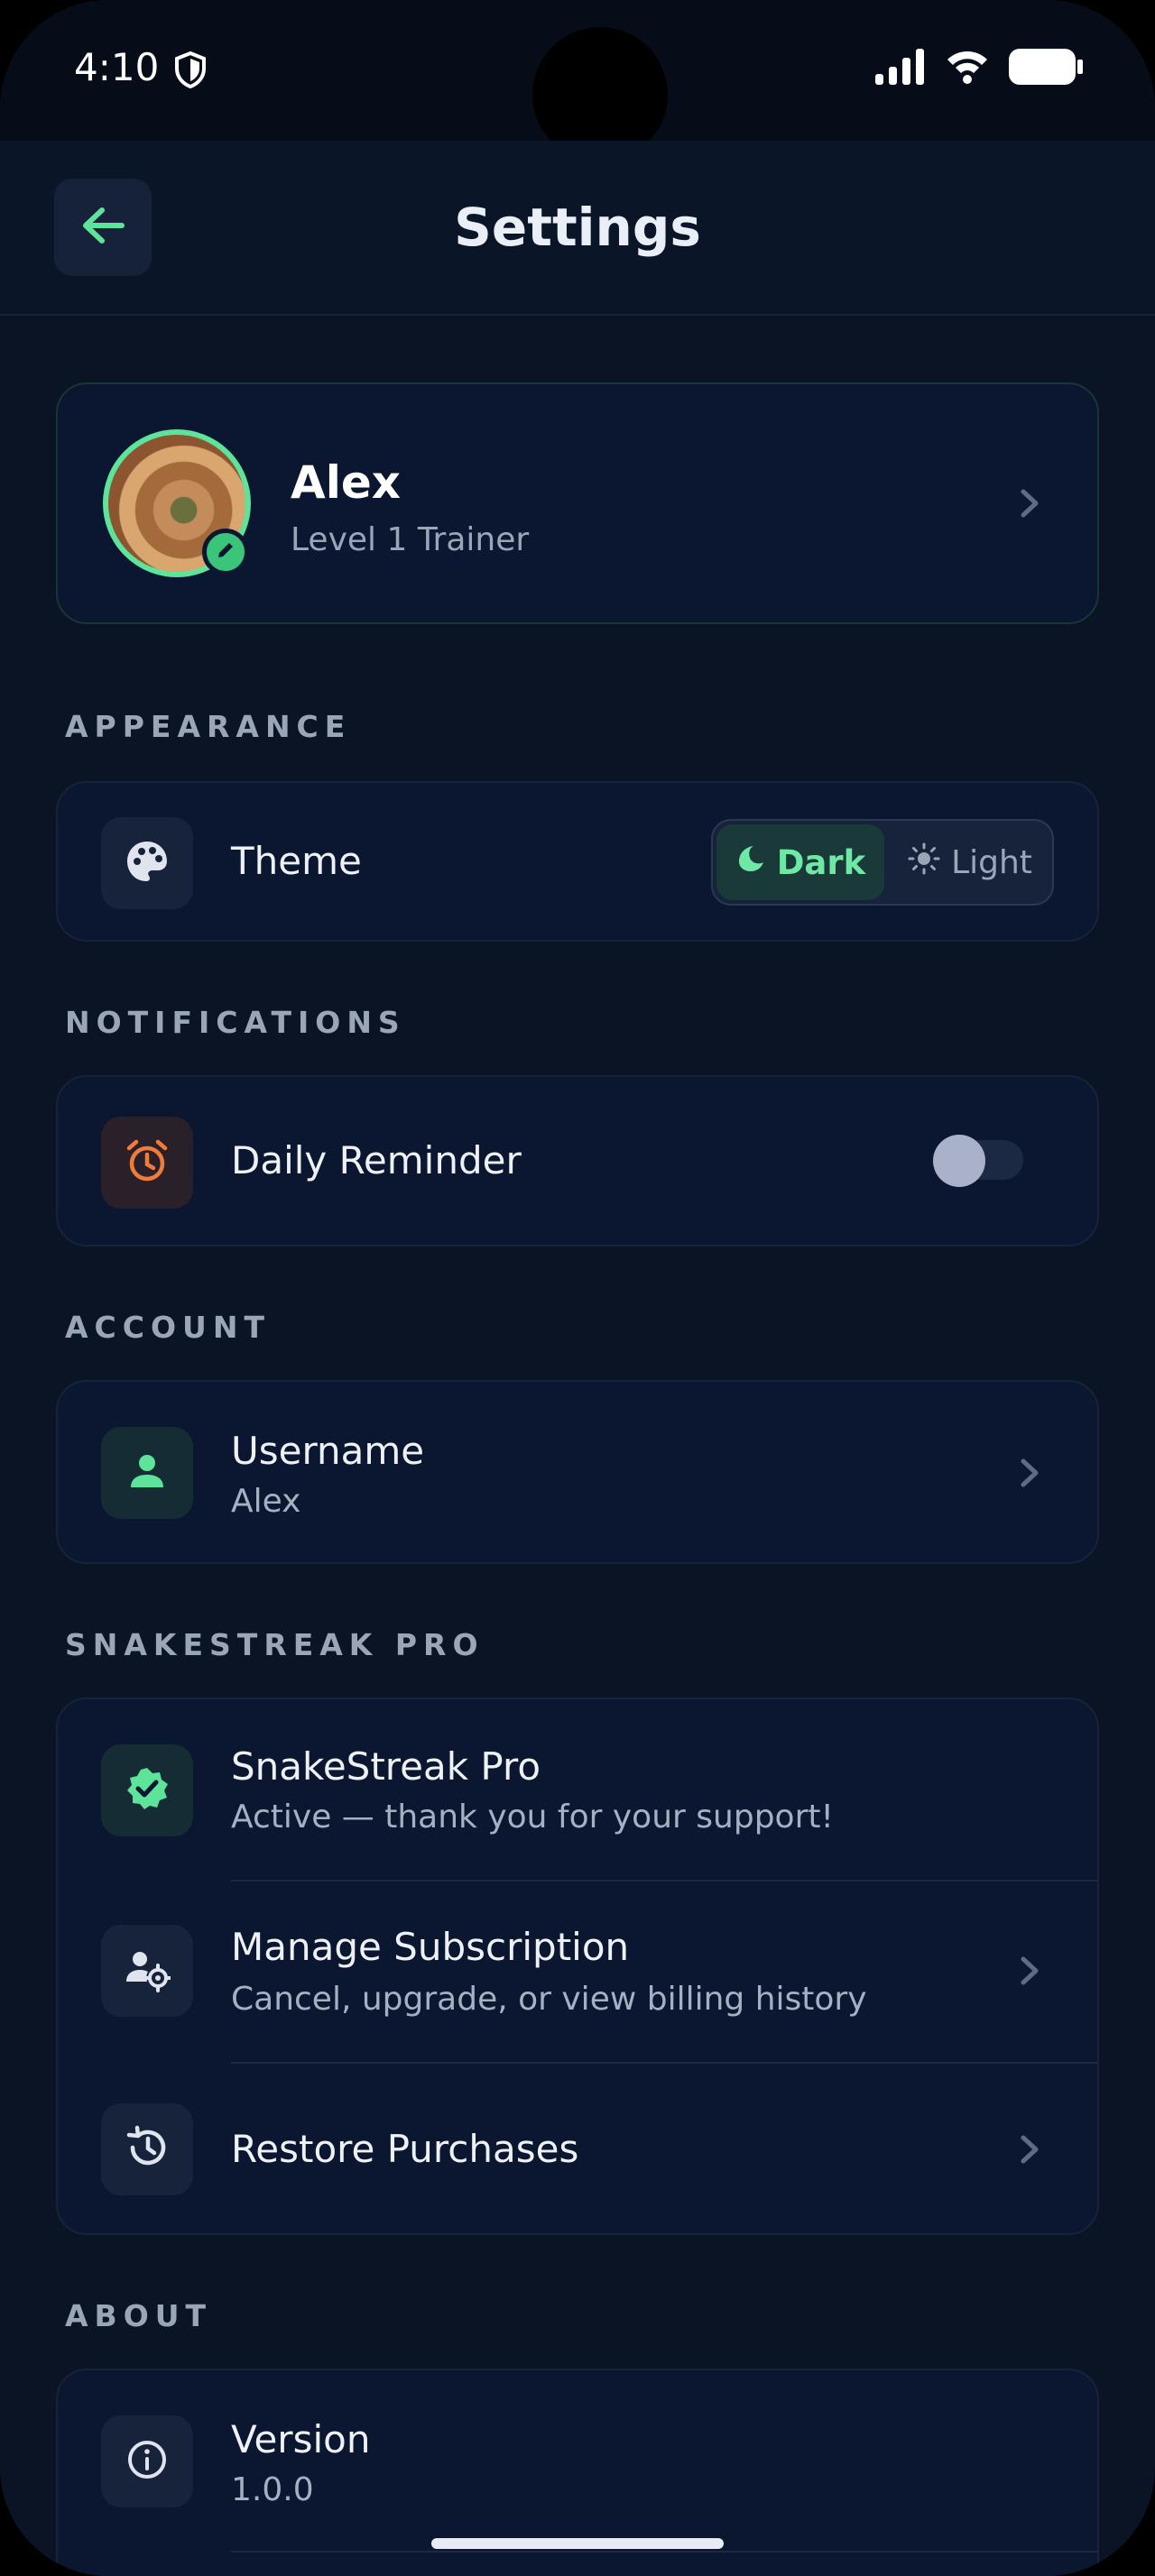  What do you see at coordinates (410, 539) in the screenshot?
I see `profile-level: Level 1 Trainer` at bounding box center [410, 539].